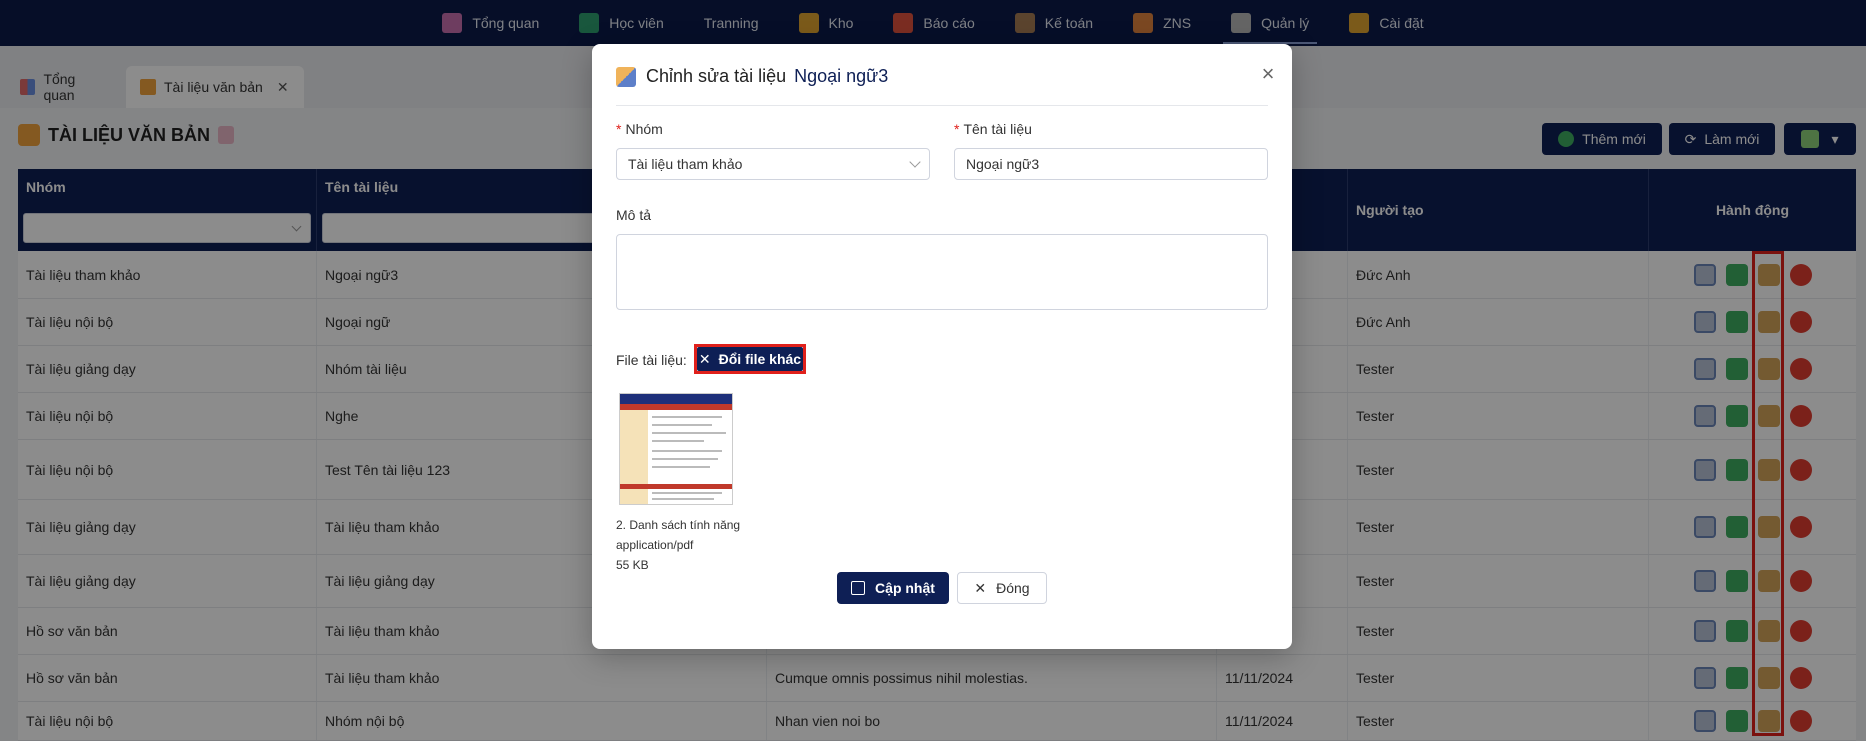  I want to click on group-select: Tài liệu tham khảo, so click(773, 164).